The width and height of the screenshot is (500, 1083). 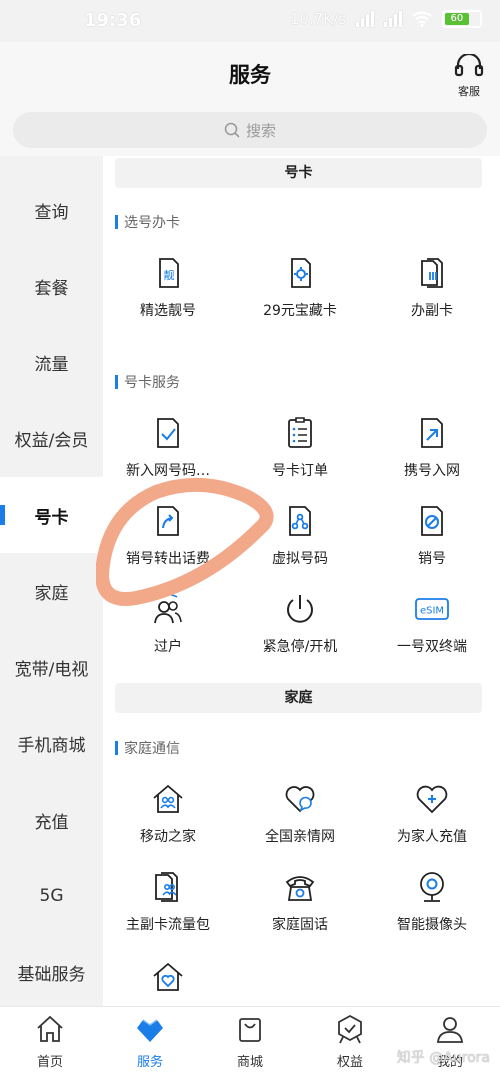 What do you see at coordinates (51, 820) in the screenshot?
I see `sidebar-item-recharge: 充值` at bounding box center [51, 820].